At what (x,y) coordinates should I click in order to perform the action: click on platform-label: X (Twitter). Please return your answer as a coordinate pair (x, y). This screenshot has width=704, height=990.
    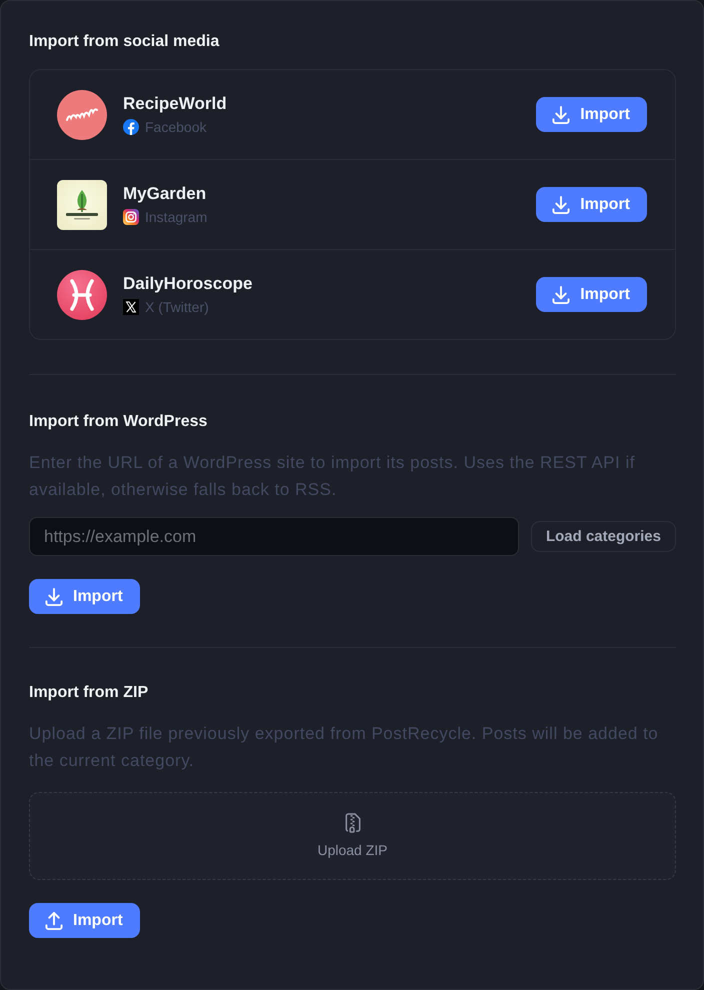
    Looking at the image, I should click on (177, 307).